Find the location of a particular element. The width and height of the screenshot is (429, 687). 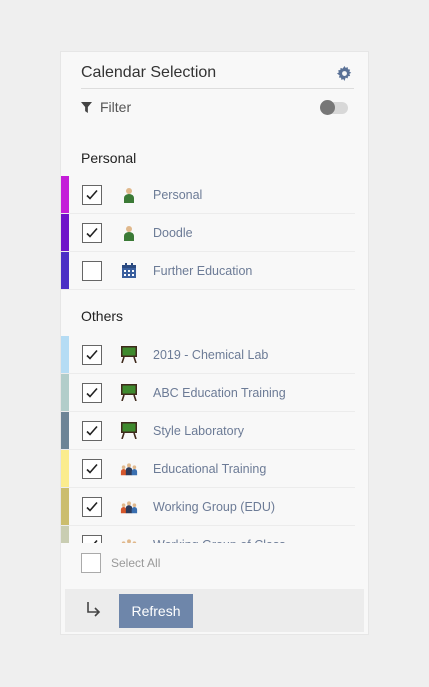

calendar-row-working-group-edu: Working Group (EDU) is located at coordinates (208, 507).